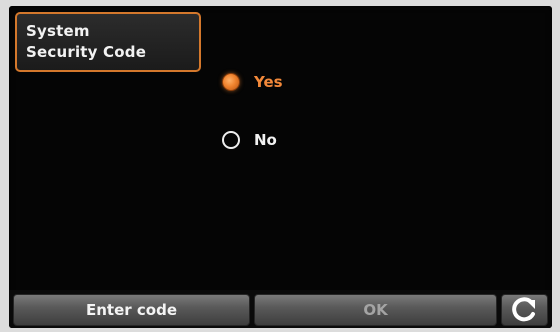 This screenshot has height=332, width=560. I want to click on back-button, so click(524, 310).